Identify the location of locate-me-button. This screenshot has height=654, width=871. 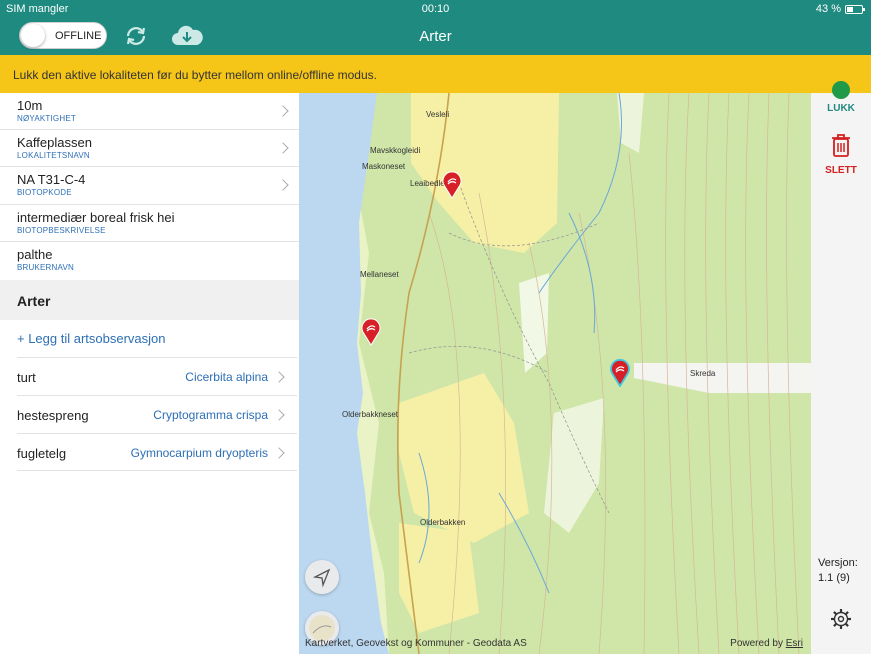
(322, 577).